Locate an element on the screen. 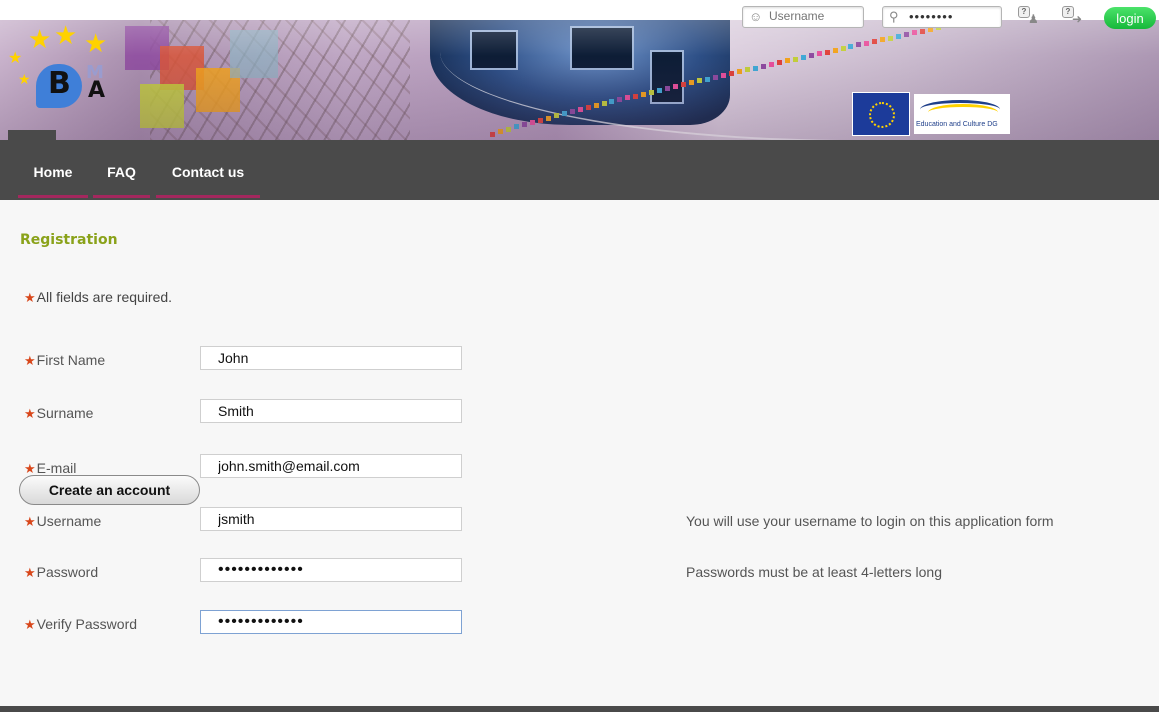 This screenshot has height=712, width=1159. verify-password-label-text: Verify Password is located at coordinates (87, 624).